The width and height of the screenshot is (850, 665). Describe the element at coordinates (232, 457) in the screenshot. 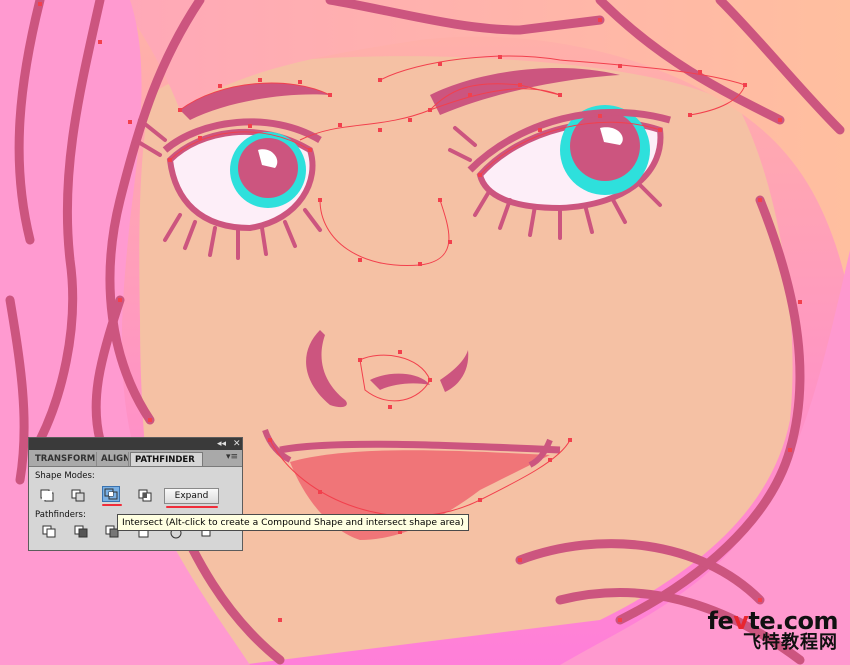

I see `panel-menu-icon: ▾≡` at that location.